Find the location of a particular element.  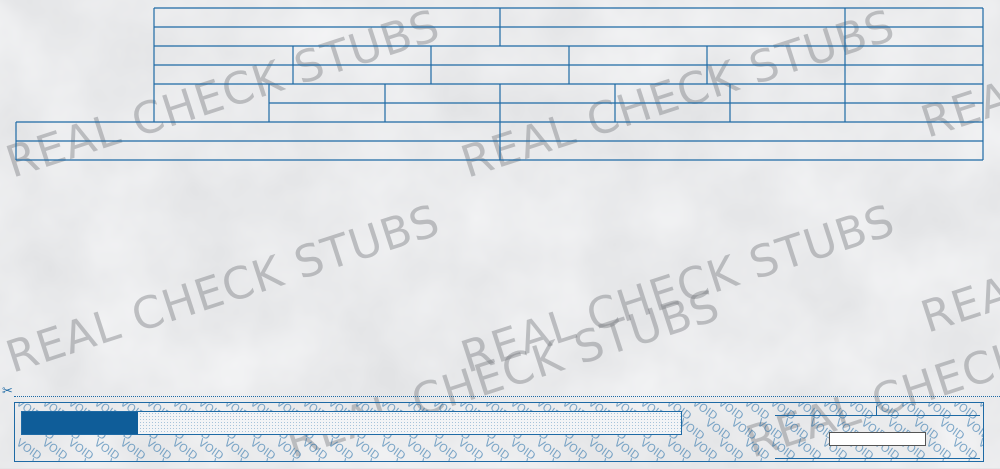

signature-line-top is located at coordinates (877, 415).